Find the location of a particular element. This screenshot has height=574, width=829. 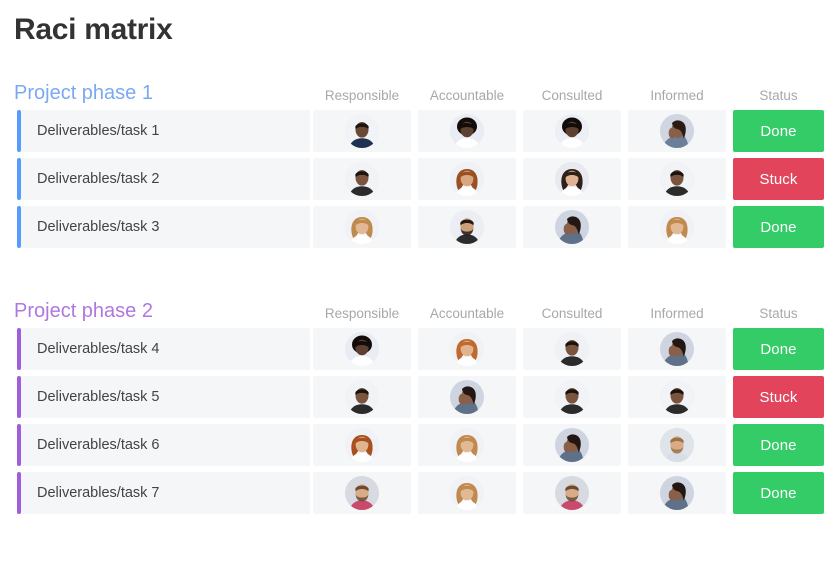

table-row: Deliverables/task 6 Done is located at coordinates (414, 445).